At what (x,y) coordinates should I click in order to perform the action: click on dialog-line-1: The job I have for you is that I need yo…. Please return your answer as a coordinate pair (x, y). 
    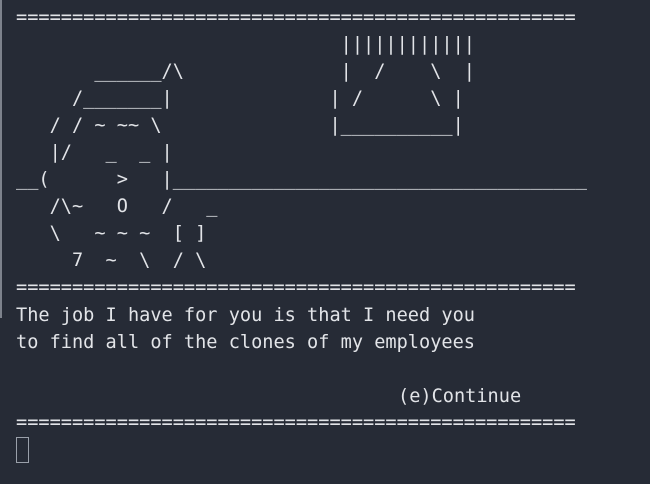
    Looking at the image, I should click on (245, 315).